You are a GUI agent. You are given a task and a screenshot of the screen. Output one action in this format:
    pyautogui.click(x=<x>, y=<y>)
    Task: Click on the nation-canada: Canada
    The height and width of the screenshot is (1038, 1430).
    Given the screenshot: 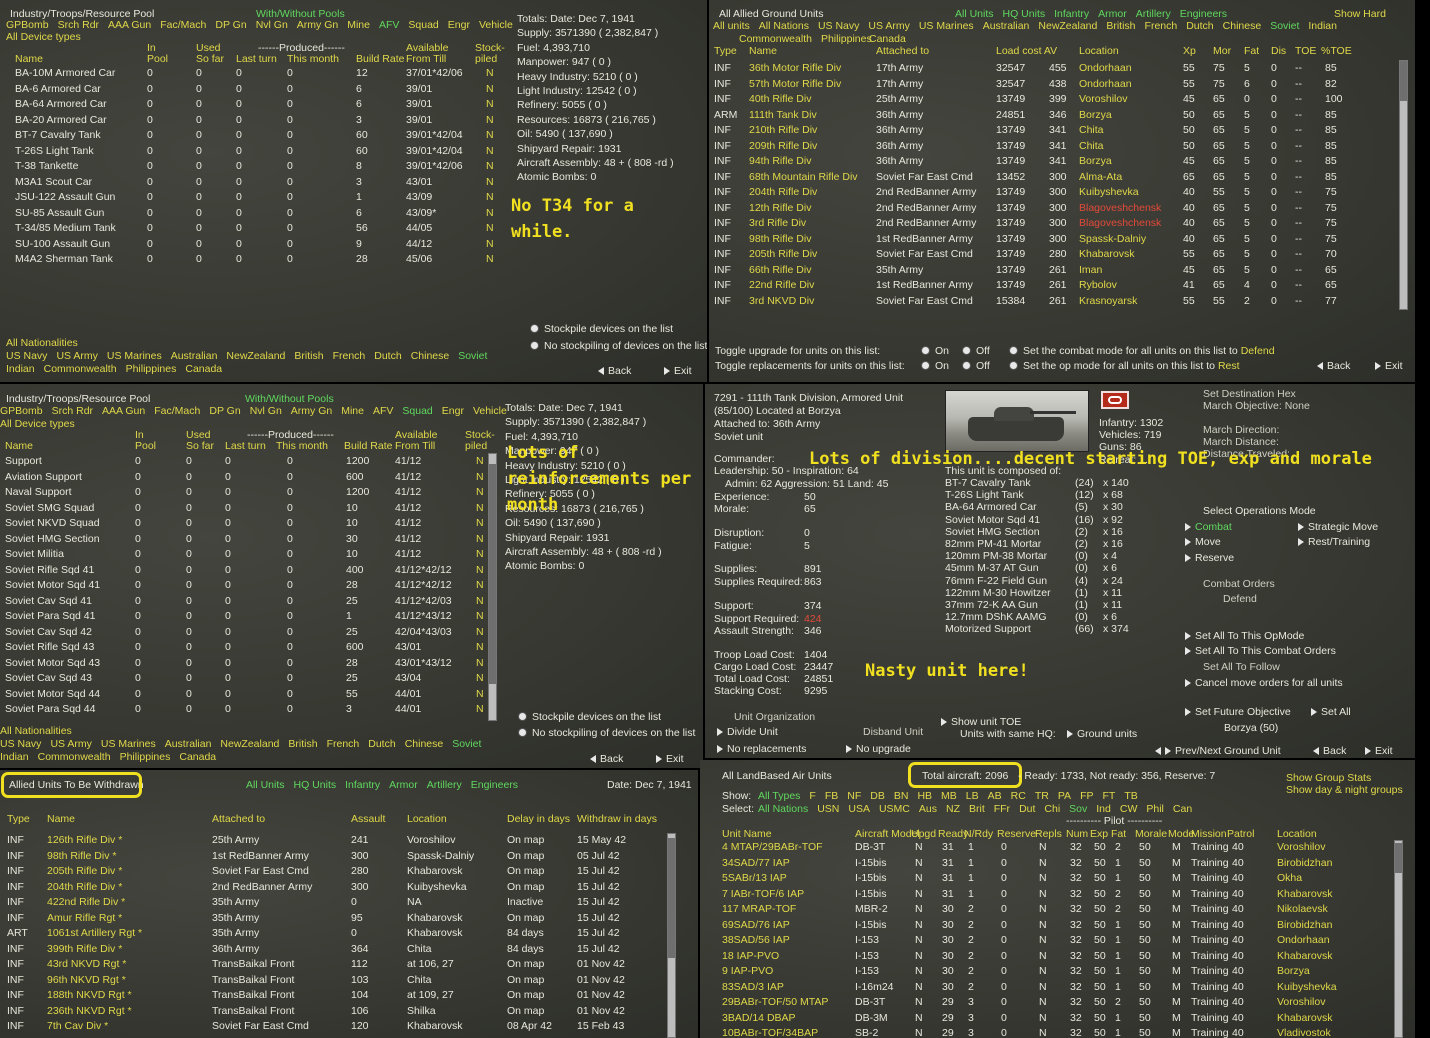 What is the action you would take?
    pyautogui.click(x=887, y=39)
    